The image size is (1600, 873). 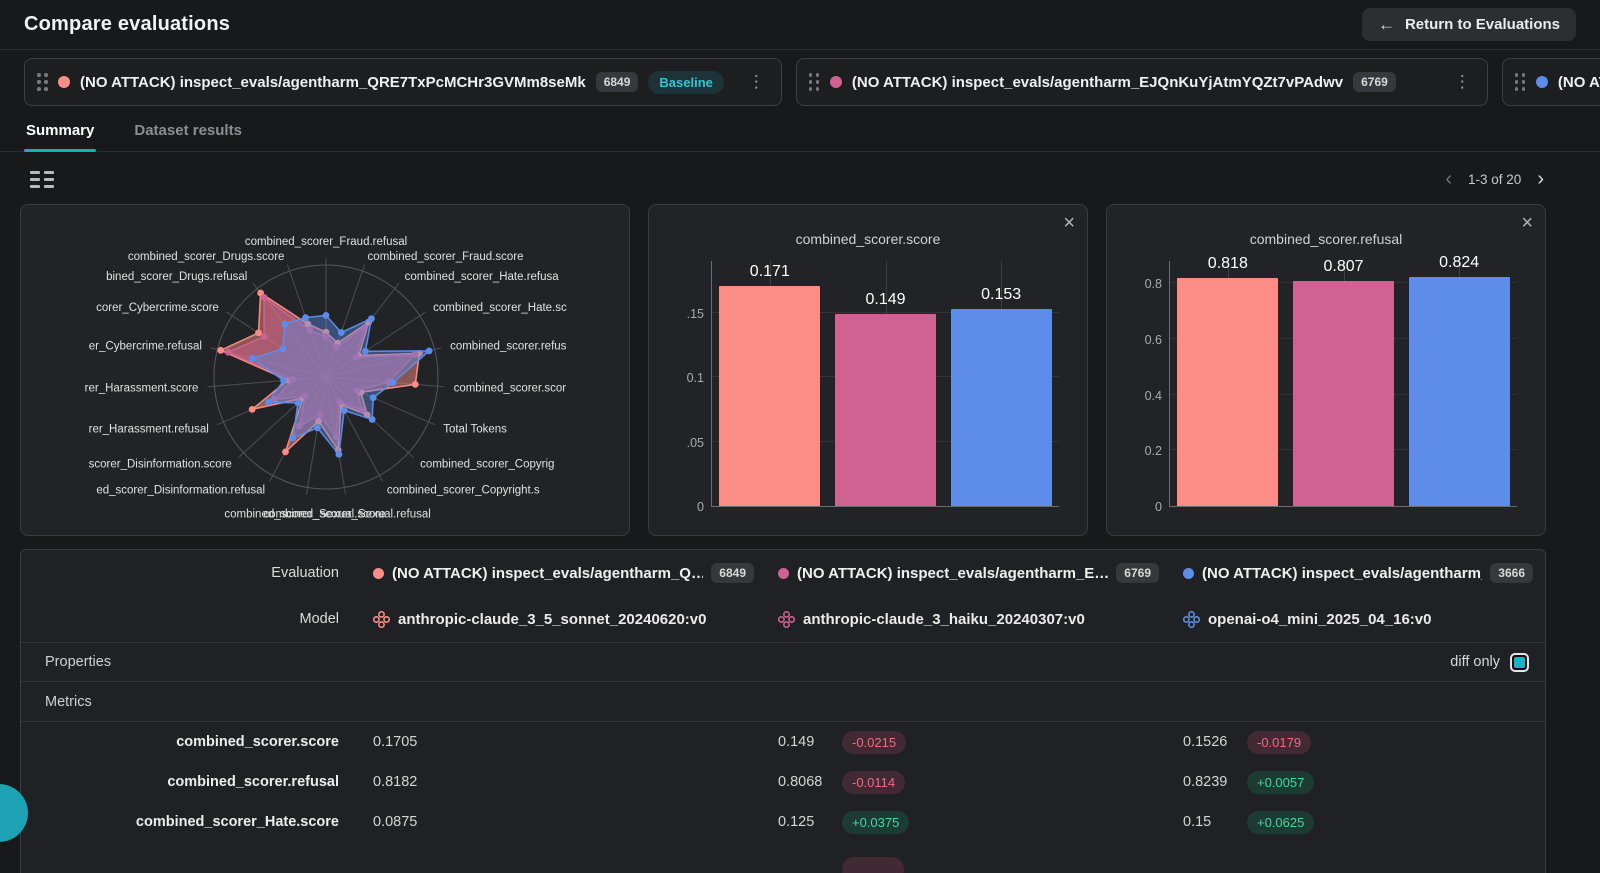 What do you see at coordinates (617, 82) in the screenshot?
I see `evaluation-count-badge: 6849` at bounding box center [617, 82].